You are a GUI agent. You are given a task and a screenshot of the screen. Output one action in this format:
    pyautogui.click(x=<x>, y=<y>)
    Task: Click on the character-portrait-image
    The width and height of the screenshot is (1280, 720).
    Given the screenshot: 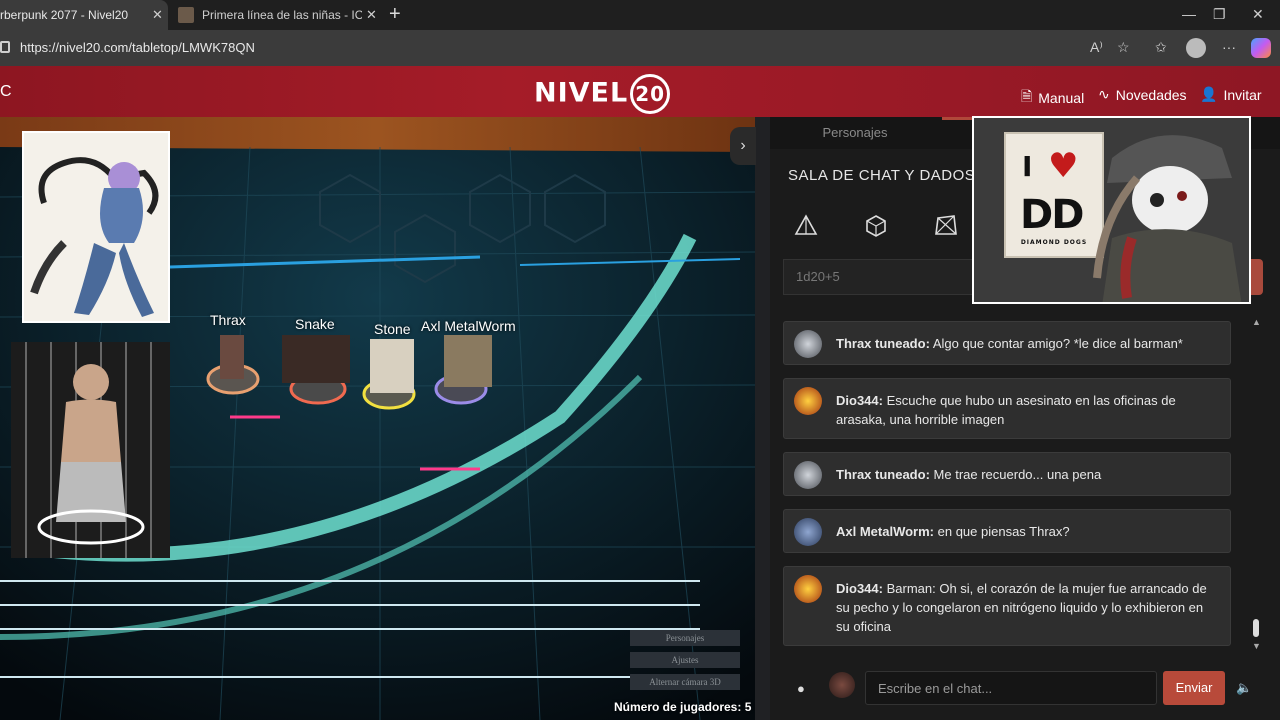 What is the action you would take?
    pyautogui.click(x=96, y=227)
    